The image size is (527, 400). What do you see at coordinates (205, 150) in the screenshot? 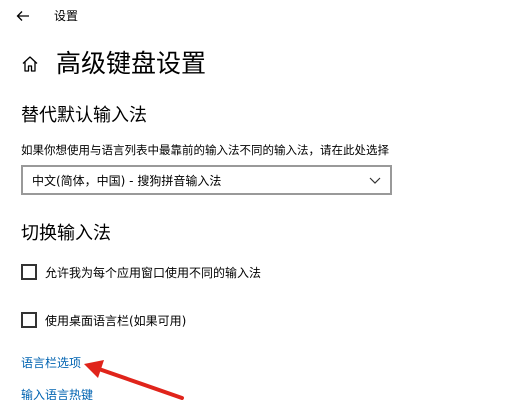
I see `override-input-description: 如果你想使用与语言列表中最靠前的输入法不同的输入法，请在此处选择` at bounding box center [205, 150].